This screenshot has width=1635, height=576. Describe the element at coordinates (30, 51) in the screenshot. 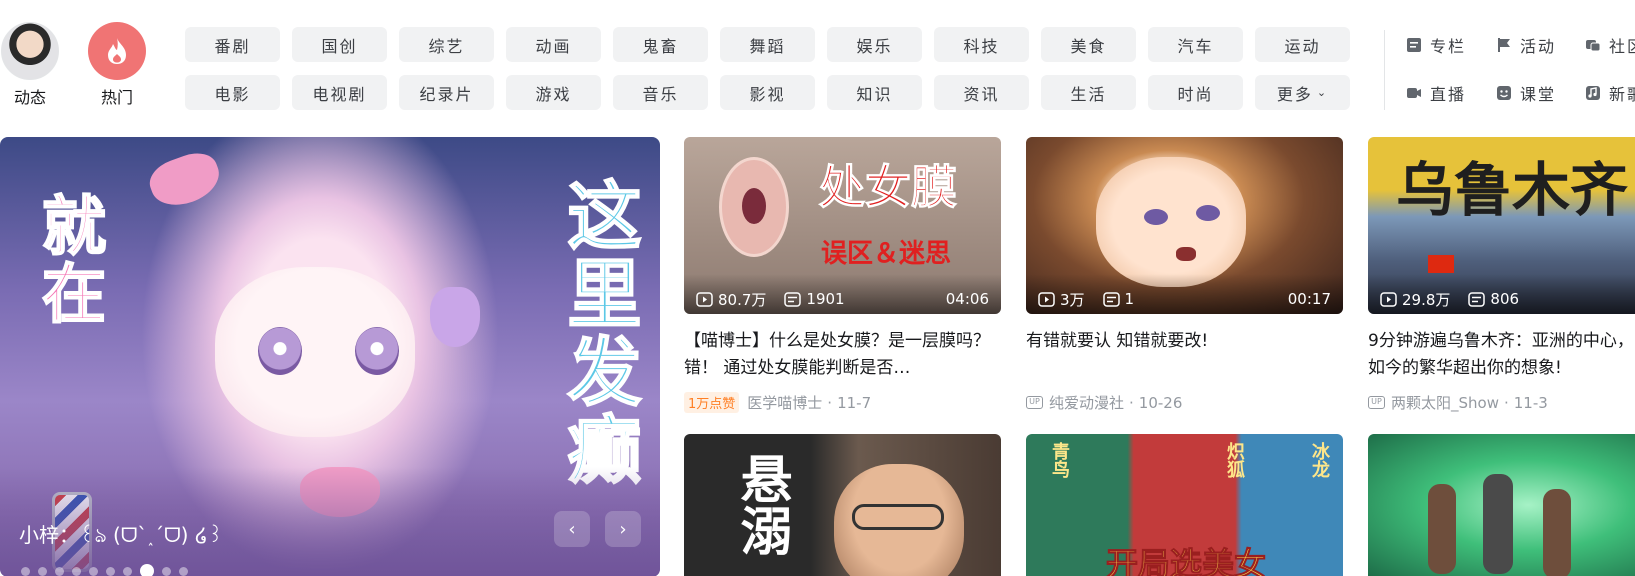

I see `avatar` at that location.